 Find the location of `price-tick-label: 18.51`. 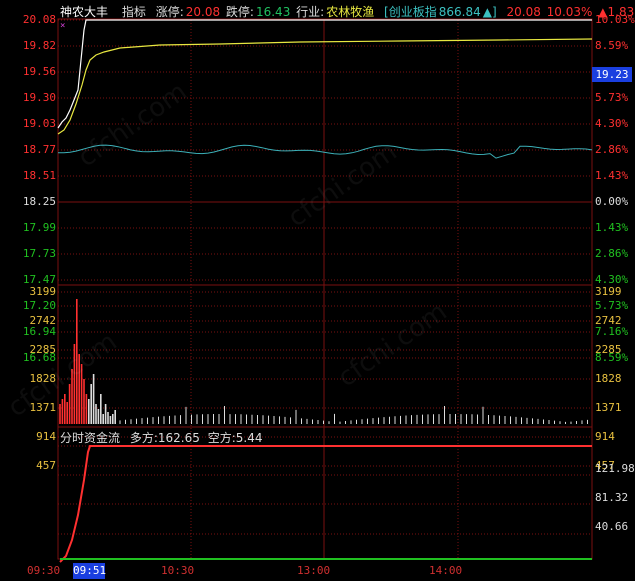

price-tick-label: 18.51 is located at coordinates (39, 175).